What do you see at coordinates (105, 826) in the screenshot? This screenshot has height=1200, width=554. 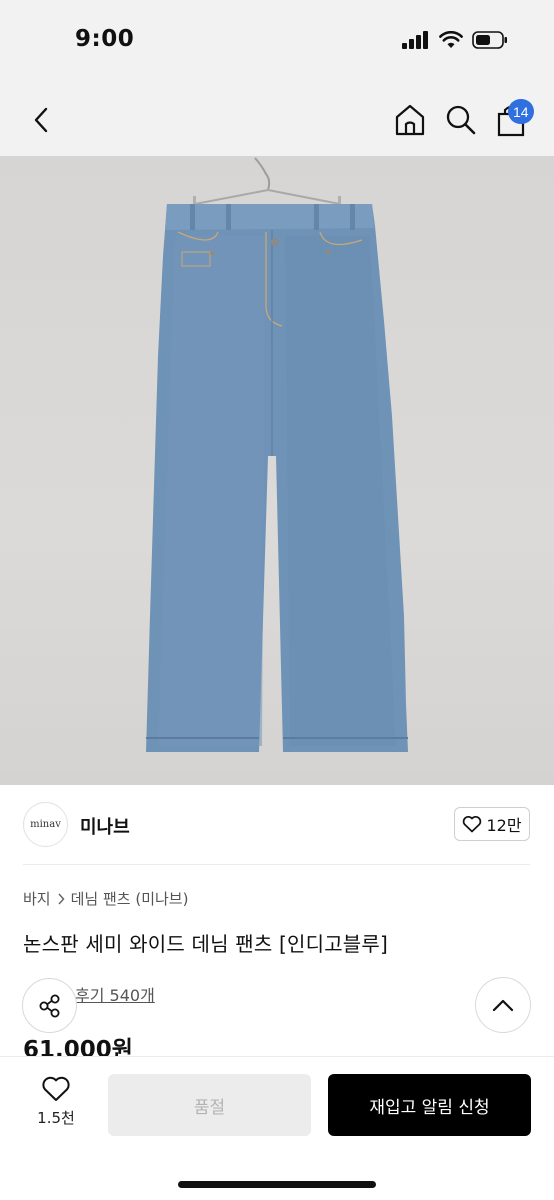 I see `brand-name: 미나브` at bounding box center [105, 826].